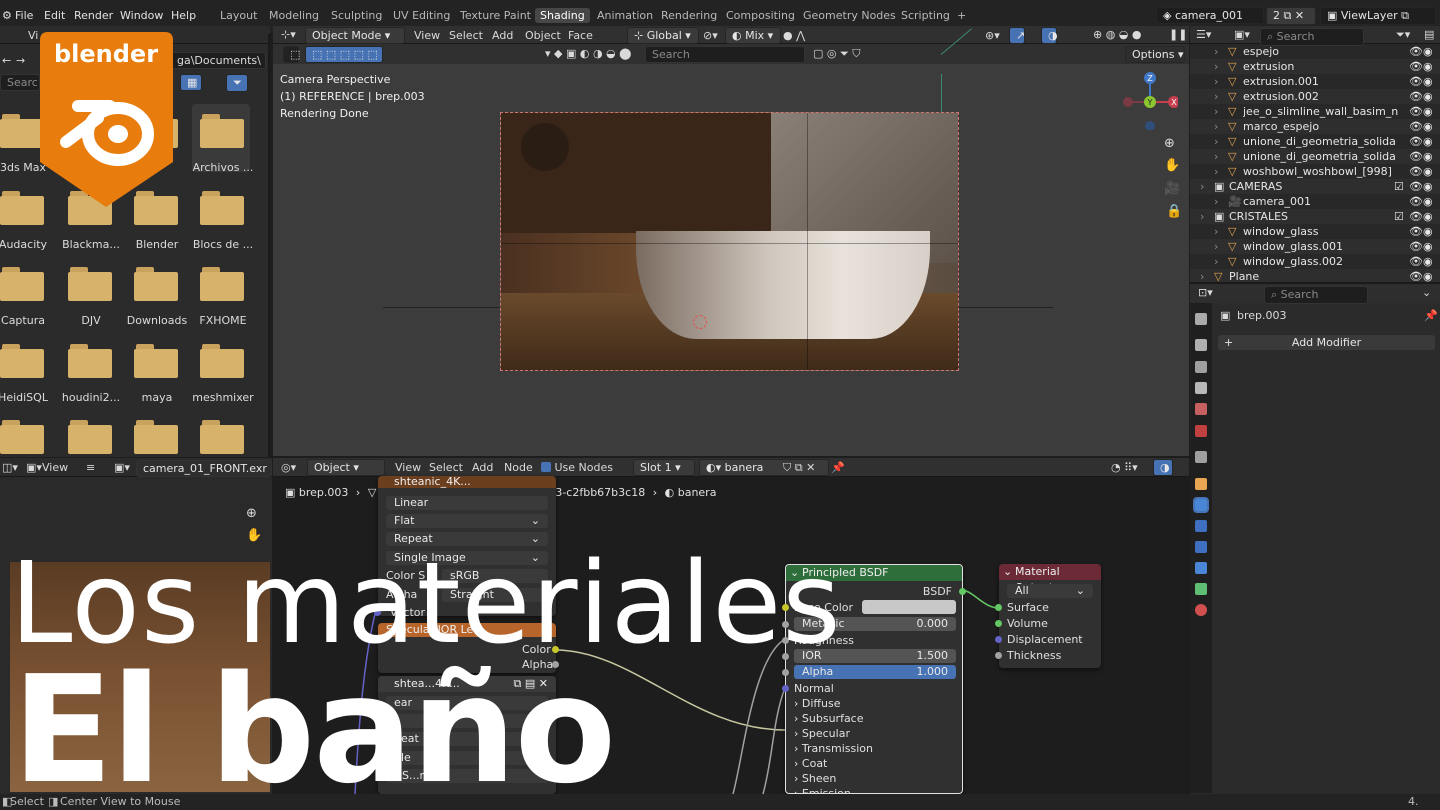  What do you see at coordinates (223, 320) in the screenshot?
I see `folder-label: FXHOME` at bounding box center [223, 320].